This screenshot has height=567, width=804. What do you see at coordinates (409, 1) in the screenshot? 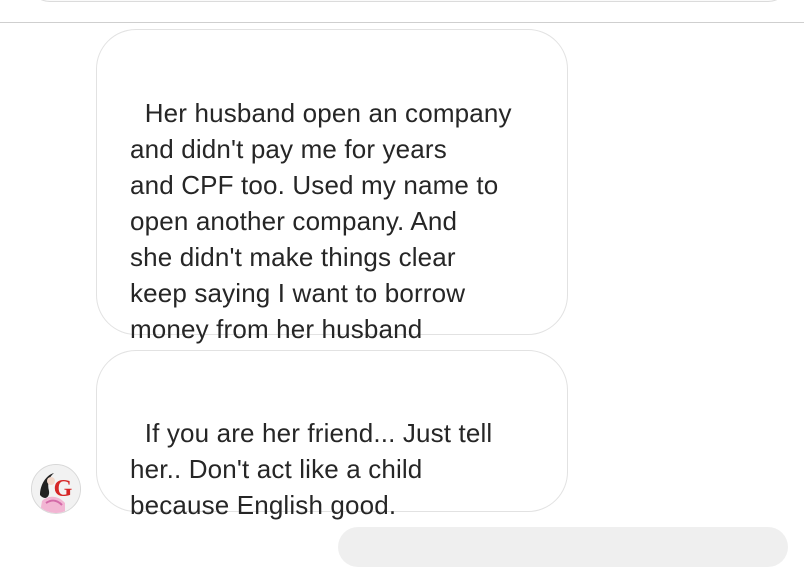
I see `previous-message-bubble-edge` at bounding box center [409, 1].